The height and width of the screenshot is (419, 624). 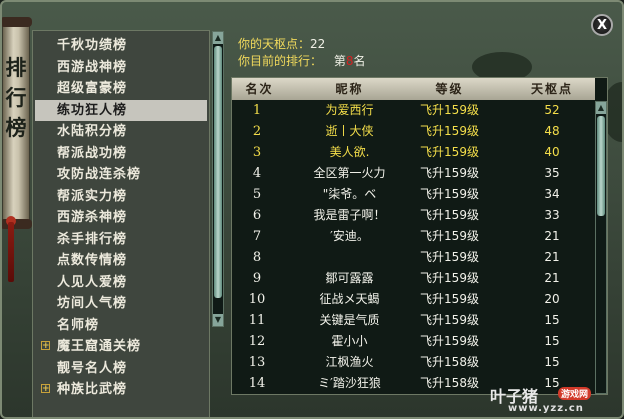 What do you see at coordinates (349, 61) in the screenshot?
I see `rank-value: 8` at bounding box center [349, 61].